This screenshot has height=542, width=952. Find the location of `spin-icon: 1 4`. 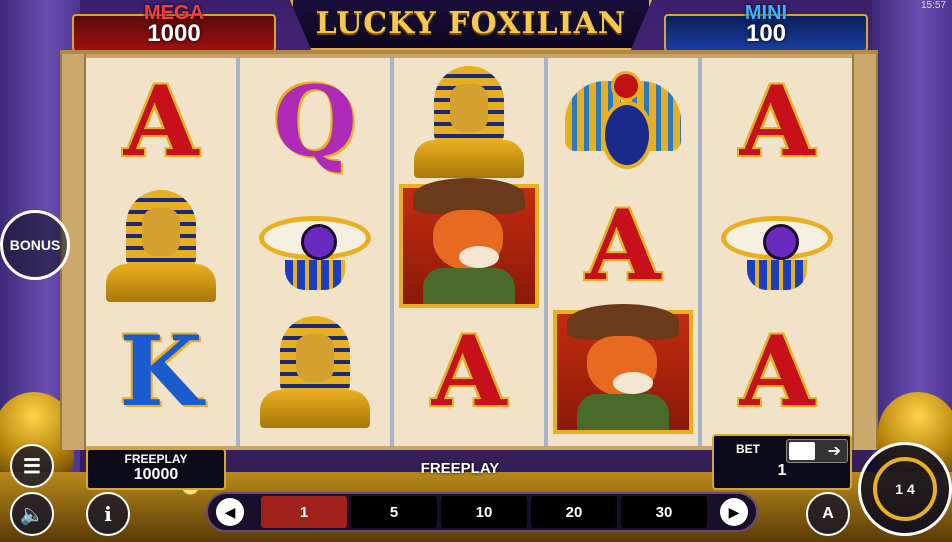

spin-icon: 1 4 is located at coordinates (905, 489).